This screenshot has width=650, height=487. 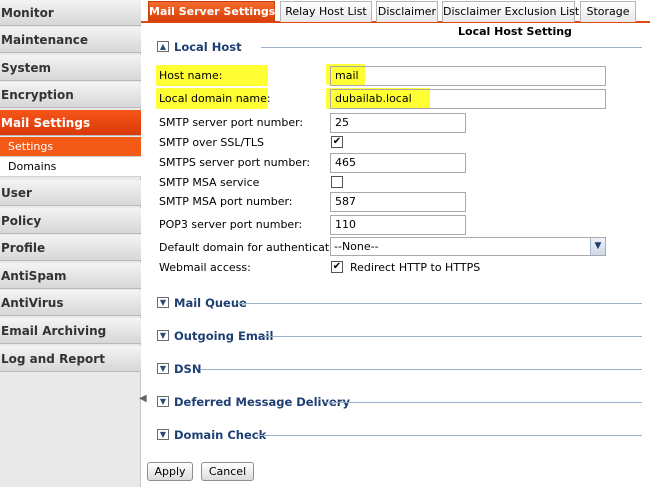 What do you see at coordinates (398, 163) in the screenshot?
I see `smtps-port-input: 465` at bounding box center [398, 163].